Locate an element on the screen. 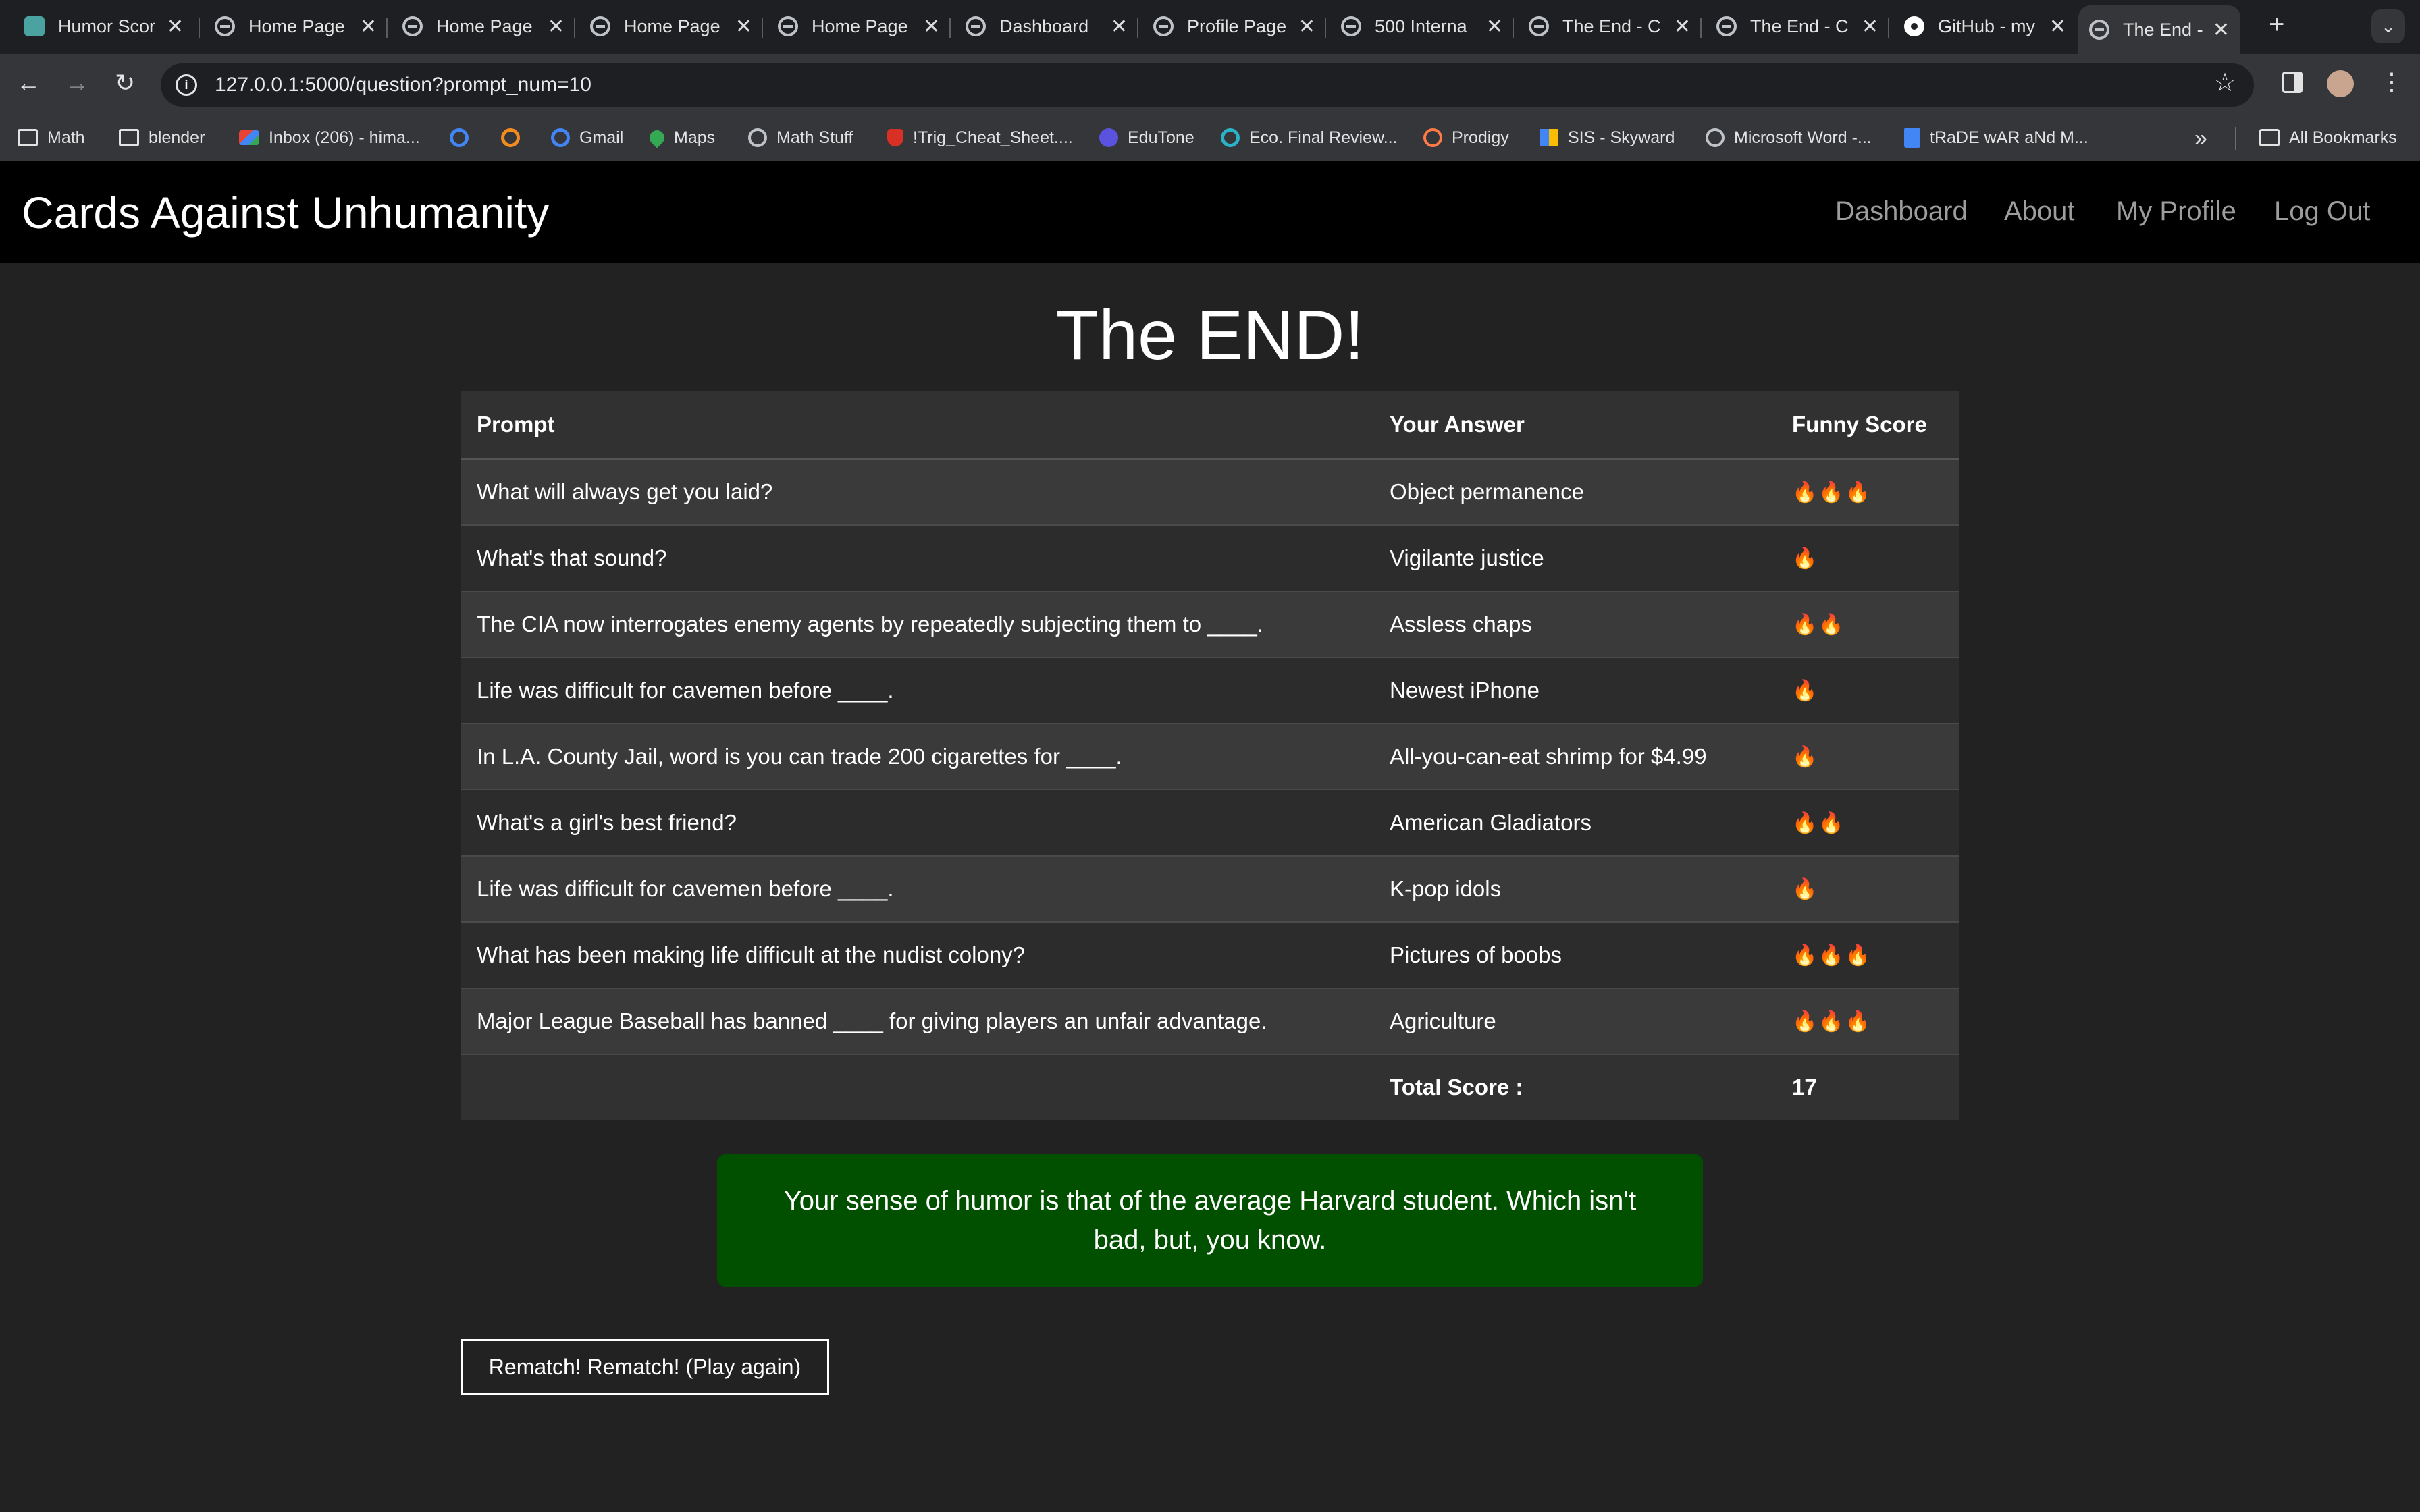 This screenshot has height=1512, width=2420. answer-cell: All-you-can-eat shrimp for $4.99 is located at coordinates (1574, 756).